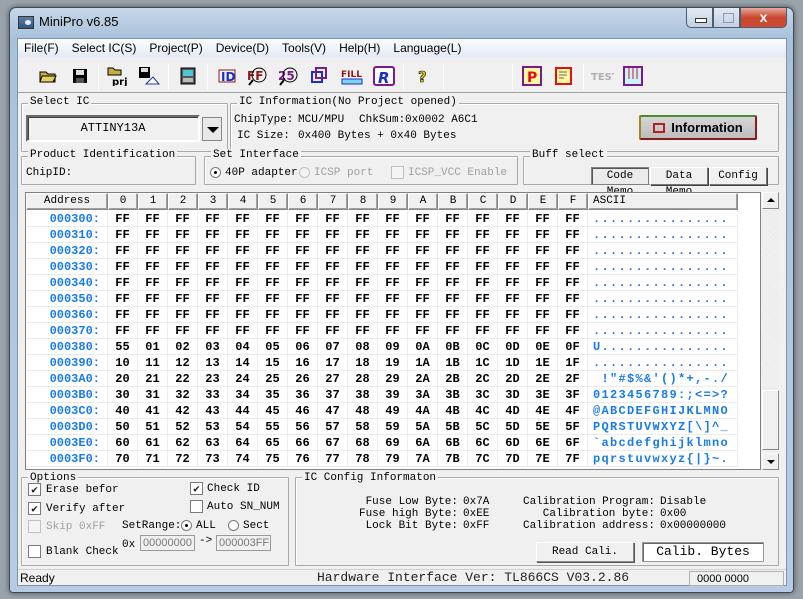  Describe the element at coordinates (430, 48) in the screenshot. I see `menu-language: Language(L)` at that location.